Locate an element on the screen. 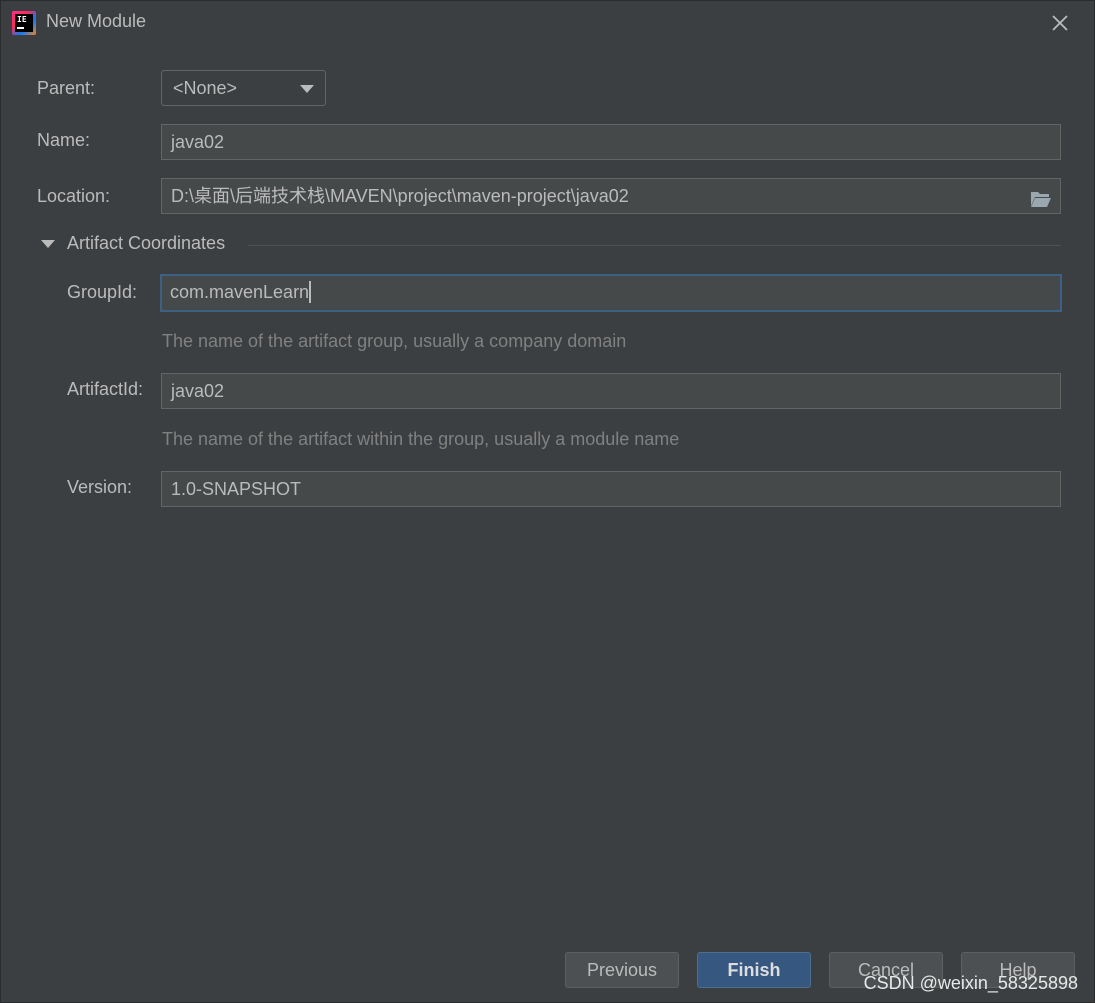  close-button is located at coordinates (1060, 23).